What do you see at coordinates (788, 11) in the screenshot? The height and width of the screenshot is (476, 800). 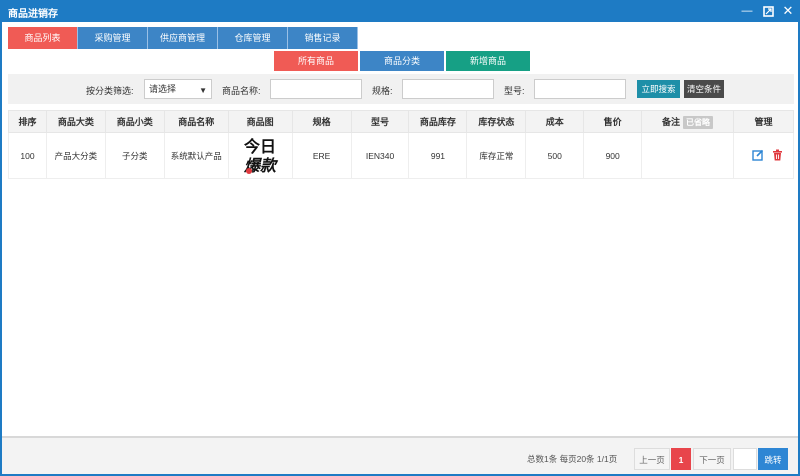 I see `close-icon: ✕` at bounding box center [788, 11].